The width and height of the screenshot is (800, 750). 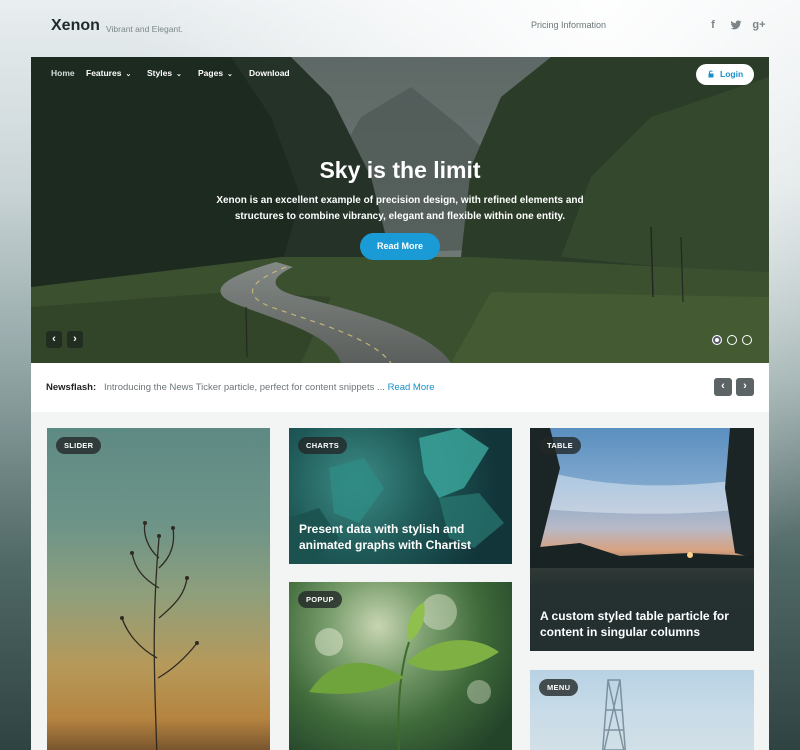 What do you see at coordinates (104, 73) in the screenshot?
I see `nav-item-label: Features` at bounding box center [104, 73].